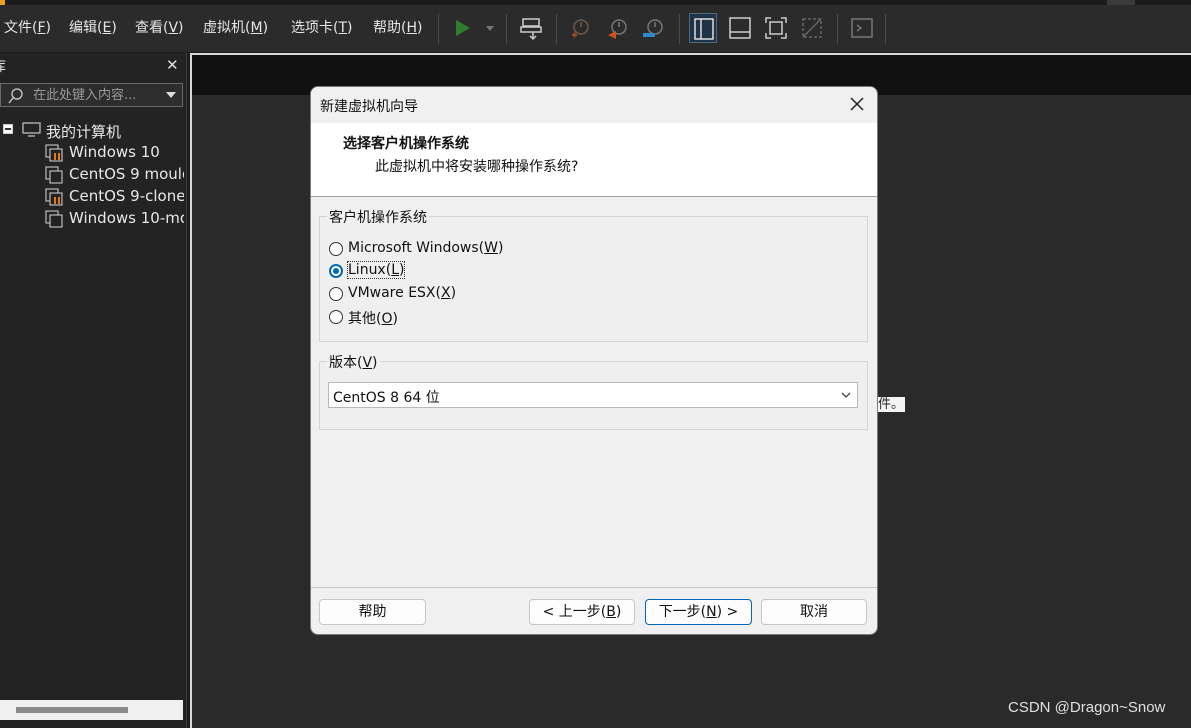 Image resolution: width=1191 pixels, height=728 pixels. Describe the element at coordinates (8, 129) in the screenshot. I see `collapse-toggle-icon` at that location.